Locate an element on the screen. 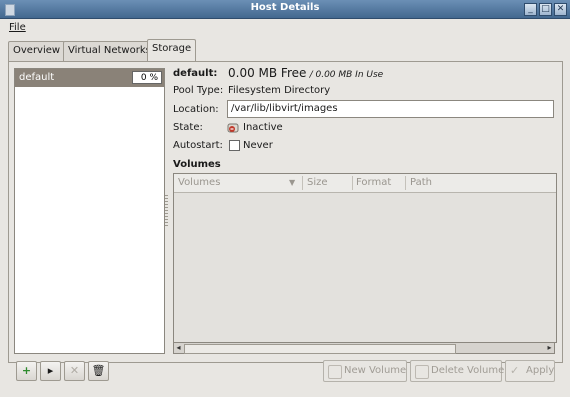  tab-overview: Overview is located at coordinates (37, 51).